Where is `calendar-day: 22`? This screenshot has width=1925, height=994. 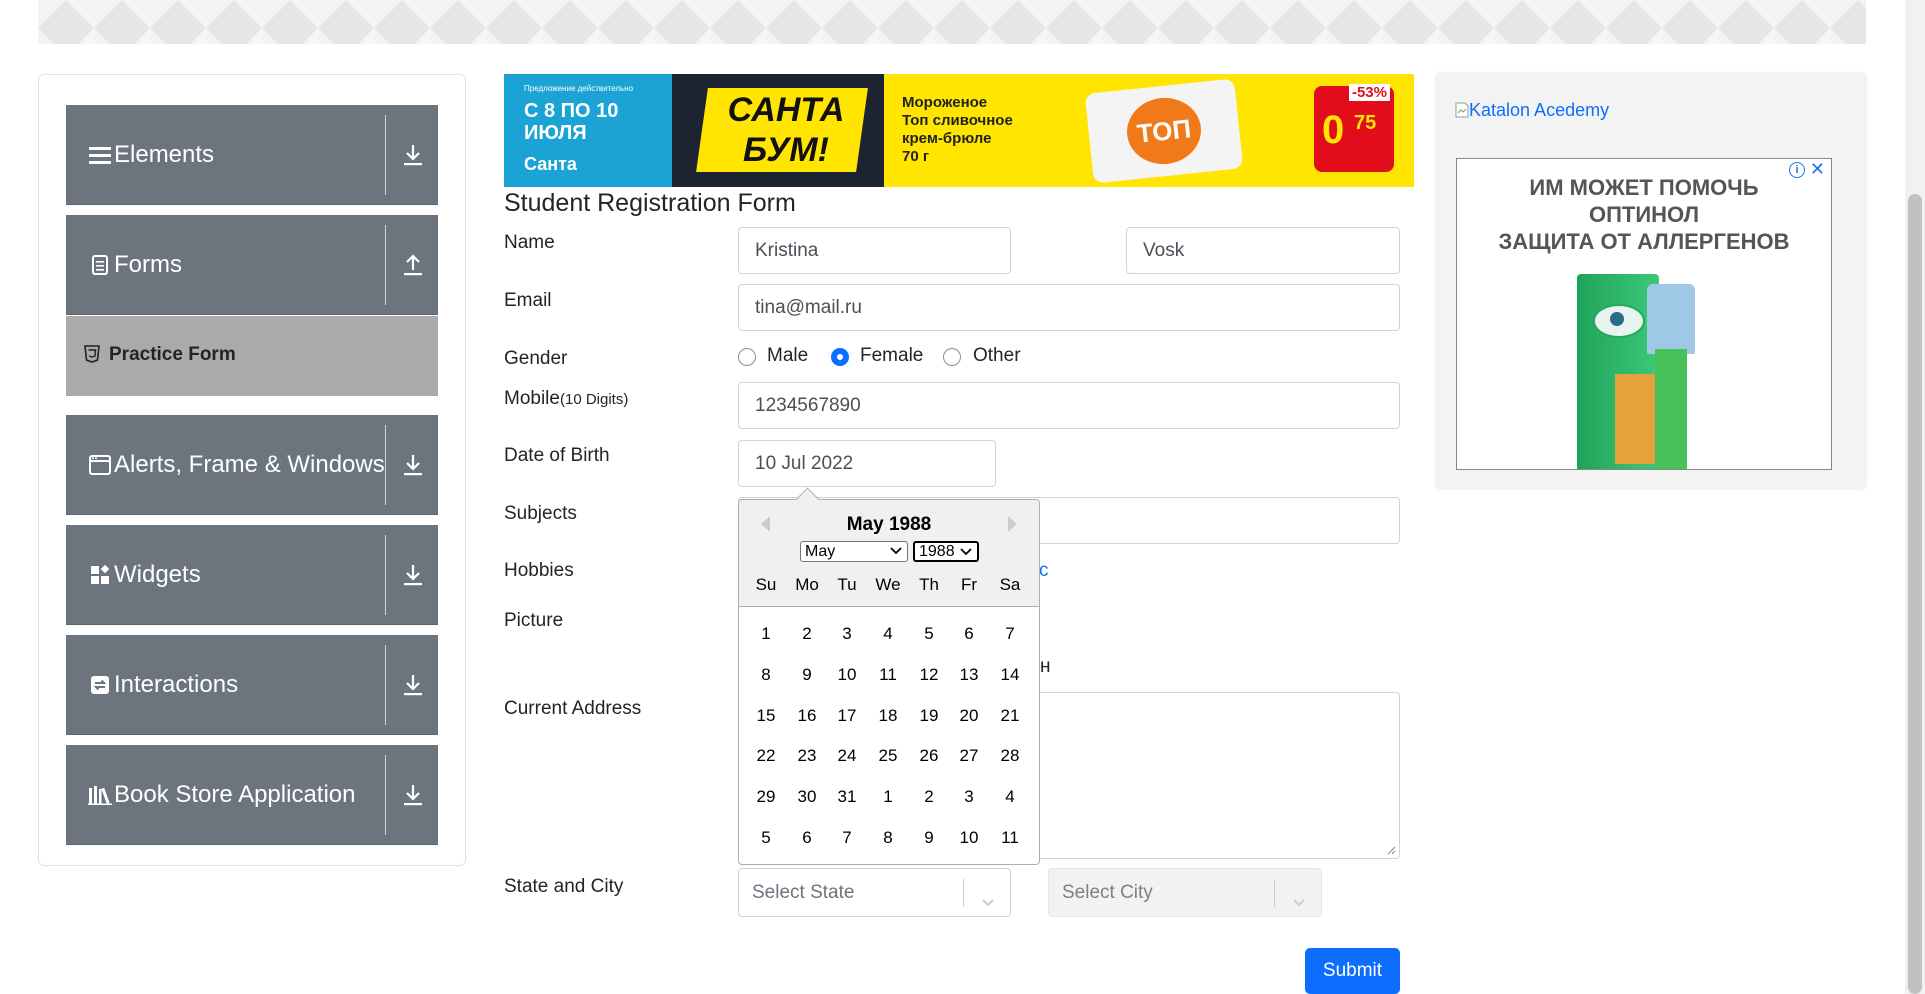 calendar-day: 22 is located at coordinates (766, 756).